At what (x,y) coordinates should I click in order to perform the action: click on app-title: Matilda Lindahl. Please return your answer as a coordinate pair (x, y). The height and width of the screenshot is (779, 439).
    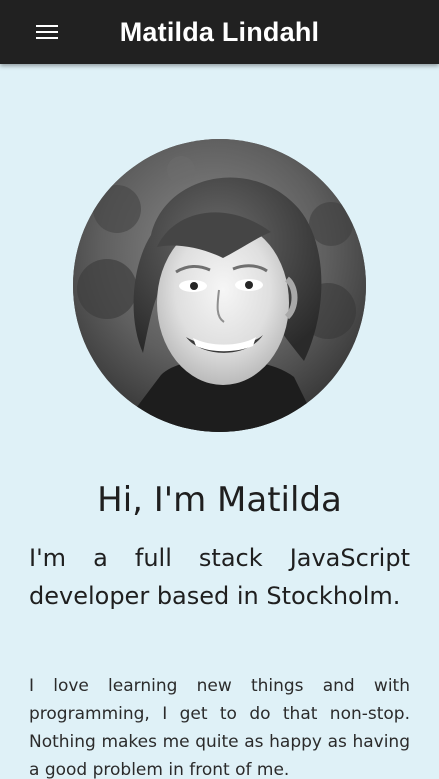
    Looking at the image, I should click on (219, 32).